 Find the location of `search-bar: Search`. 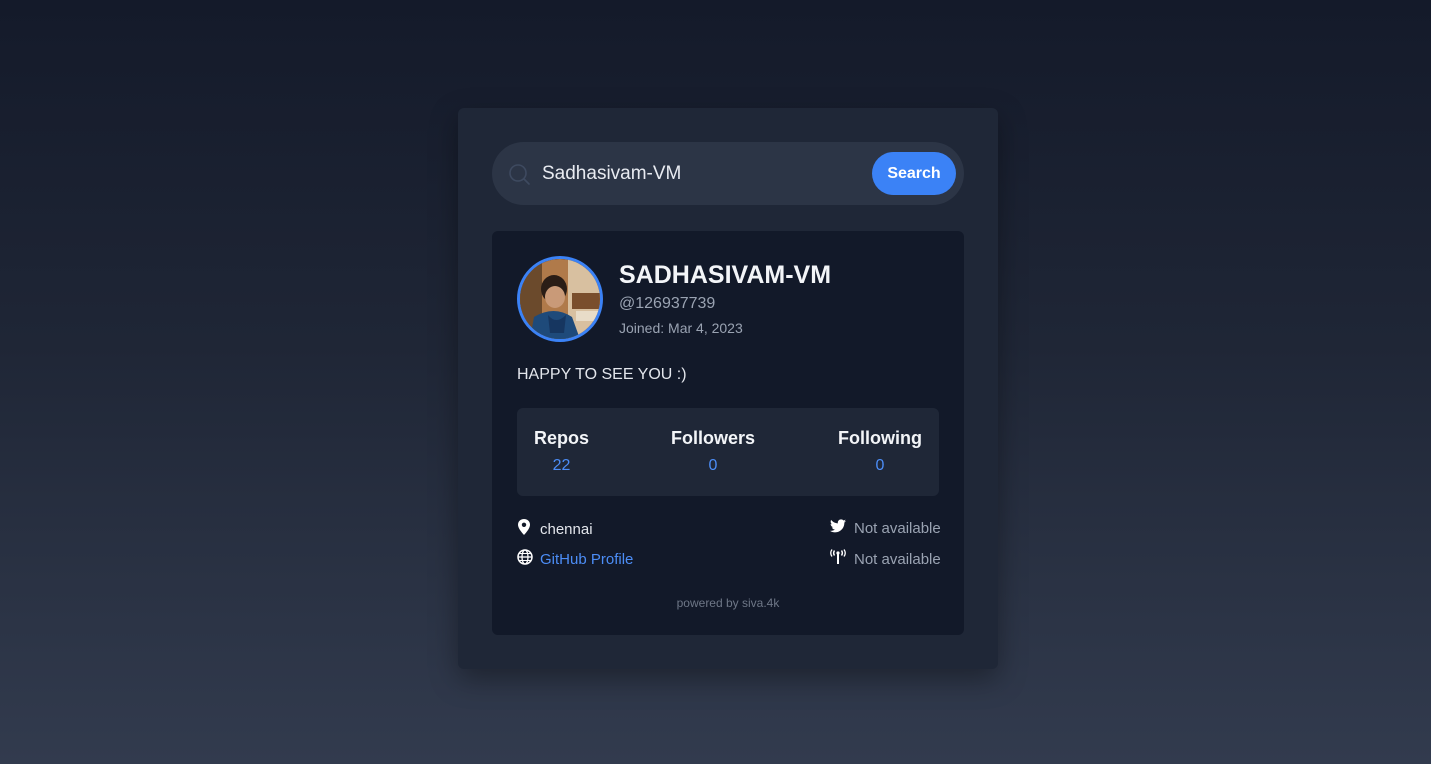

search-bar: Search is located at coordinates (728, 173).